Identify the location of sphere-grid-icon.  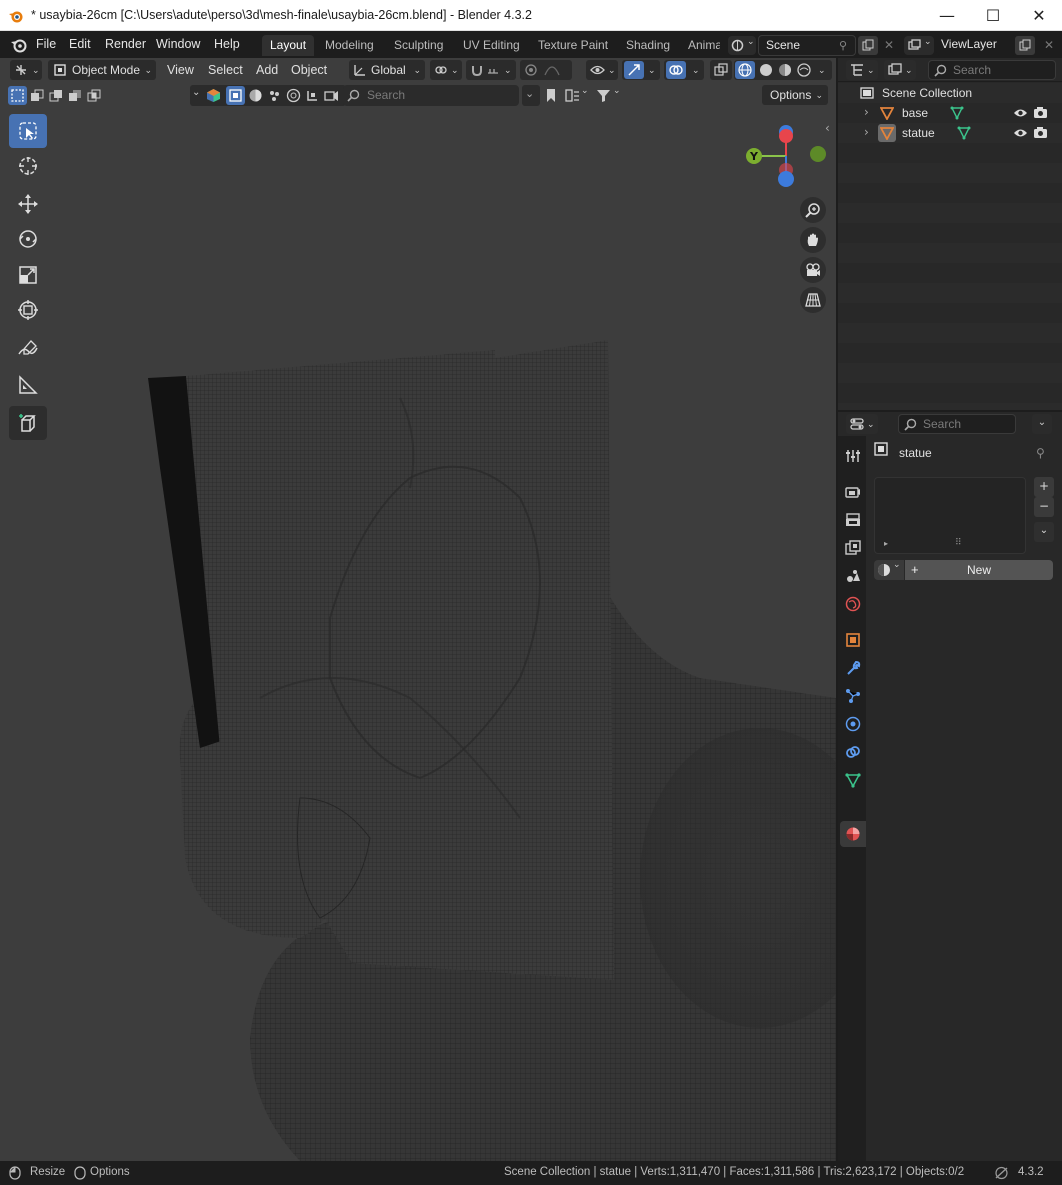
(293, 95).